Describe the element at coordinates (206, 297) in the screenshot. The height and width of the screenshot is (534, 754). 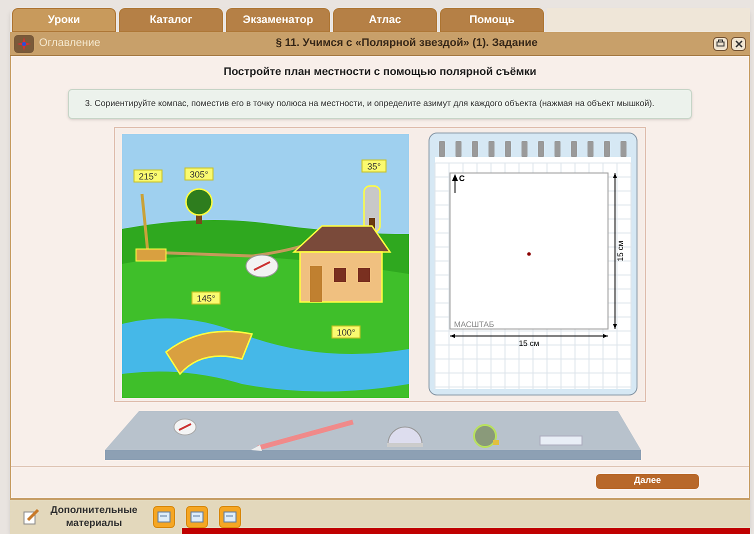
I see `azimuth-label: 145°` at that location.